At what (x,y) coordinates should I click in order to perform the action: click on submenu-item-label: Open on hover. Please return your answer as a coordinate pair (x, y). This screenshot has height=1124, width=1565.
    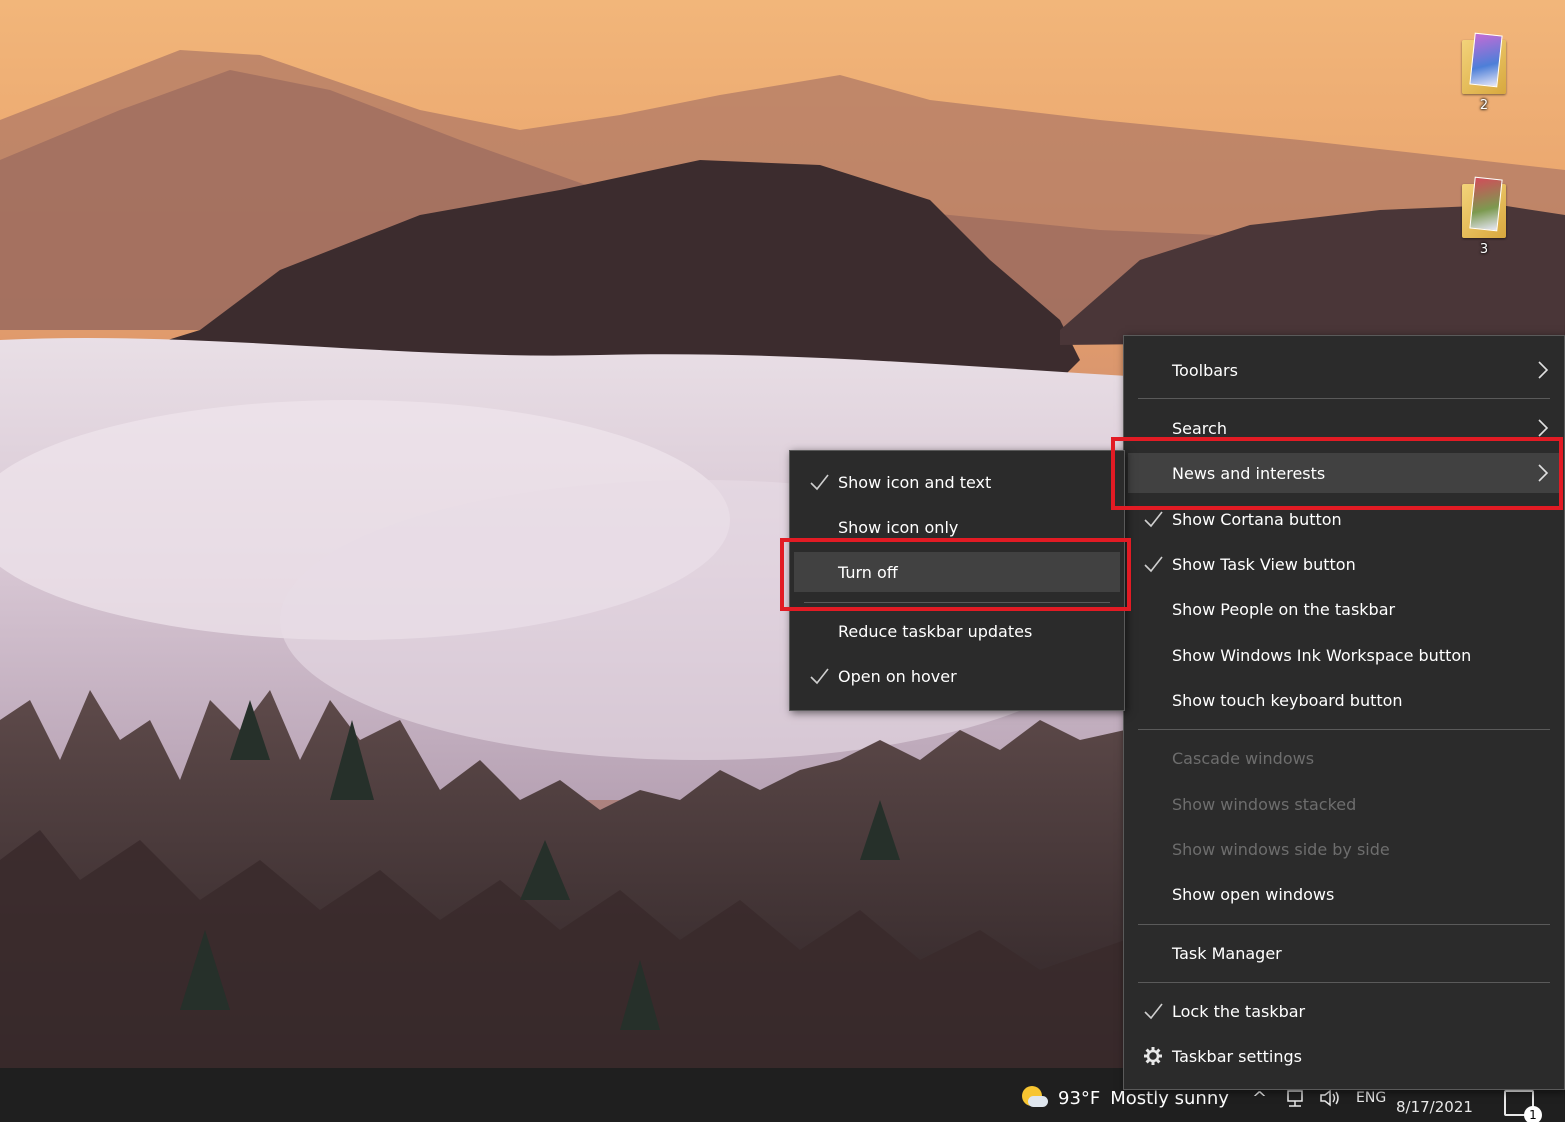
    Looking at the image, I should click on (897, 676).